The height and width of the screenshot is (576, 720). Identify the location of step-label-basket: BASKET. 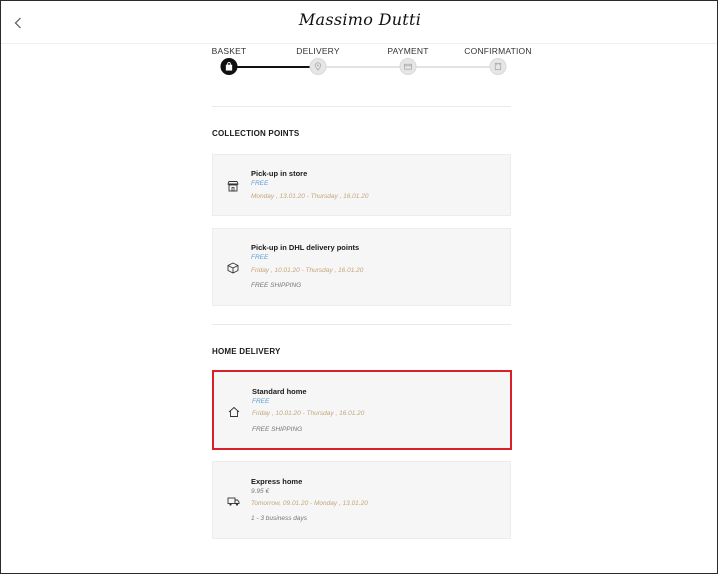
(229, 51).